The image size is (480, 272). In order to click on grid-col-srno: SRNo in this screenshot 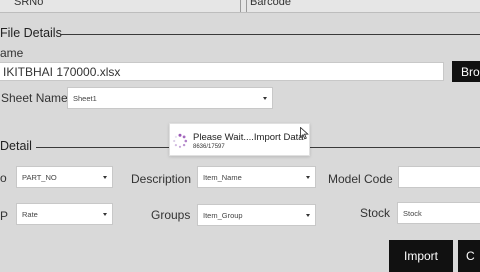, I will do `click(28, 4)`.